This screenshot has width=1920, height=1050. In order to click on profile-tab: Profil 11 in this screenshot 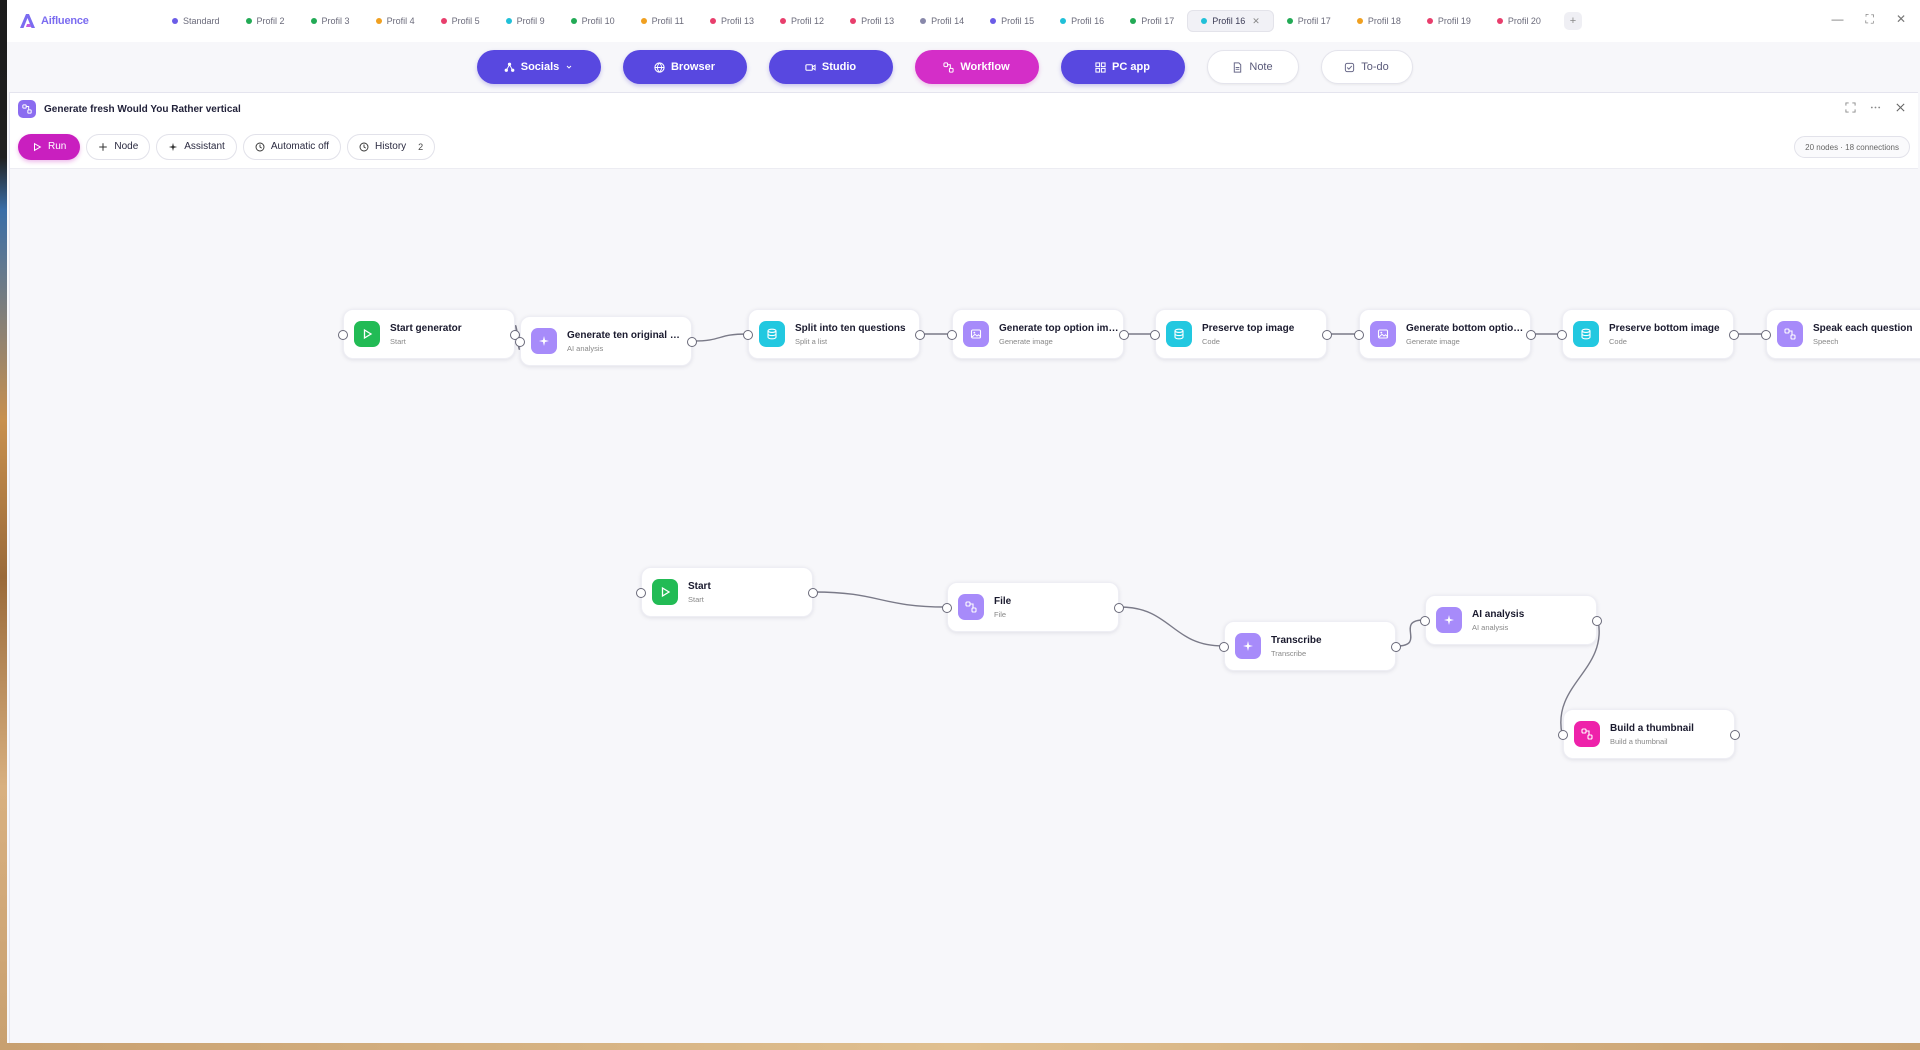, I will do `click(662, 21)`.